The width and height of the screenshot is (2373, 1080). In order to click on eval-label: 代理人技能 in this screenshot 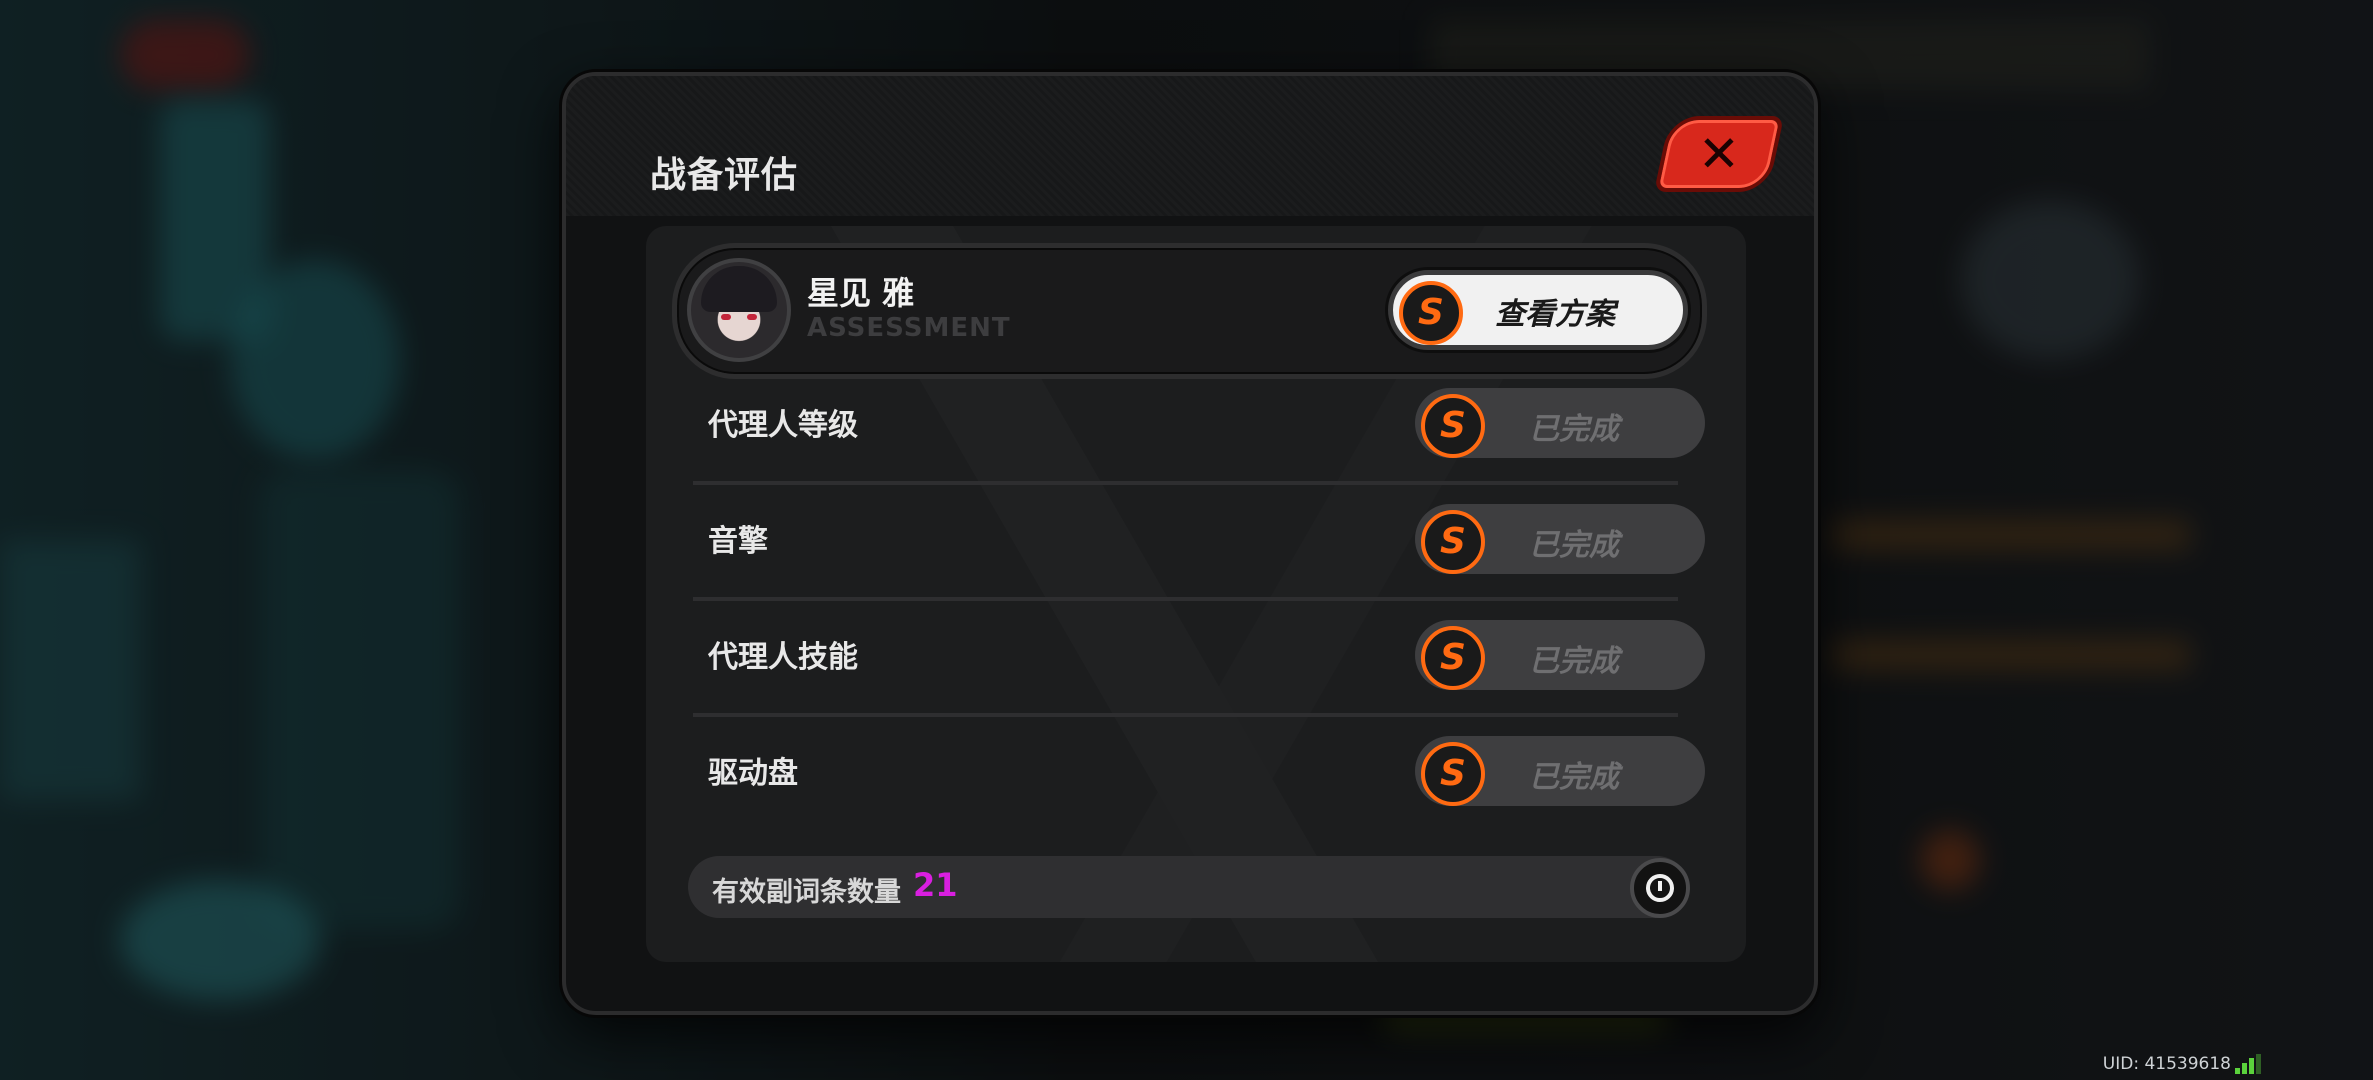, I will do `click(783, 657)`.